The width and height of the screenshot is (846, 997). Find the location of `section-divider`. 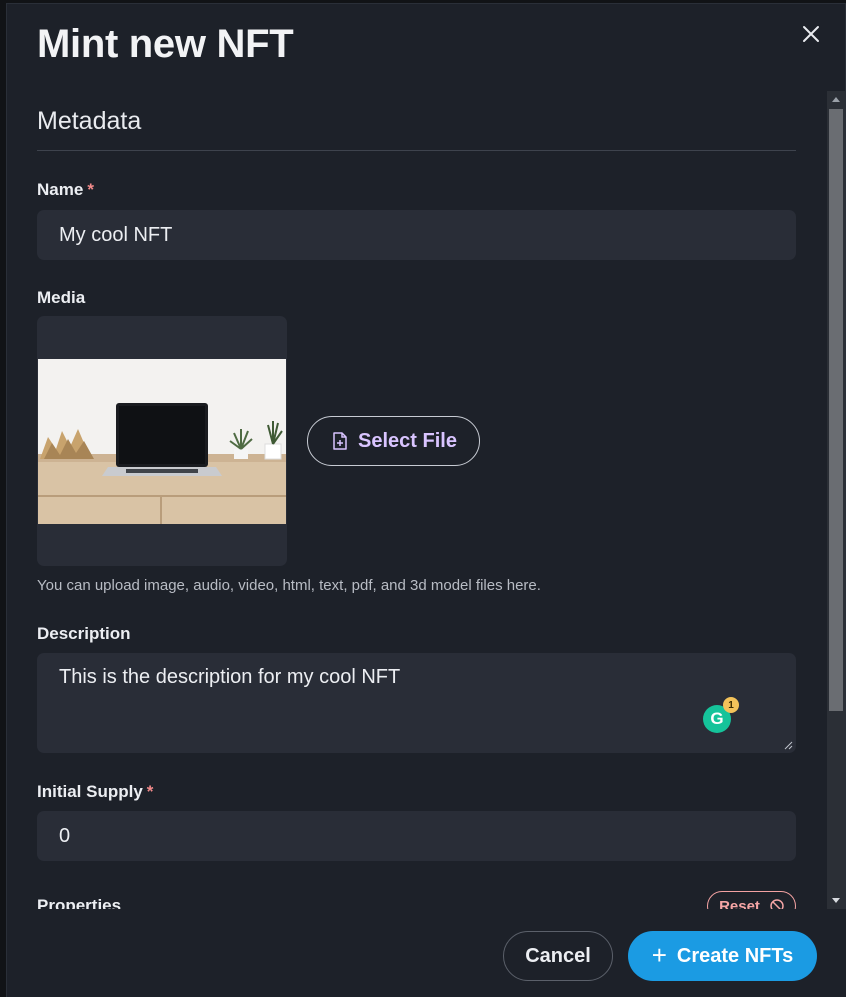

section-divider is located at coordinates (416, 150).